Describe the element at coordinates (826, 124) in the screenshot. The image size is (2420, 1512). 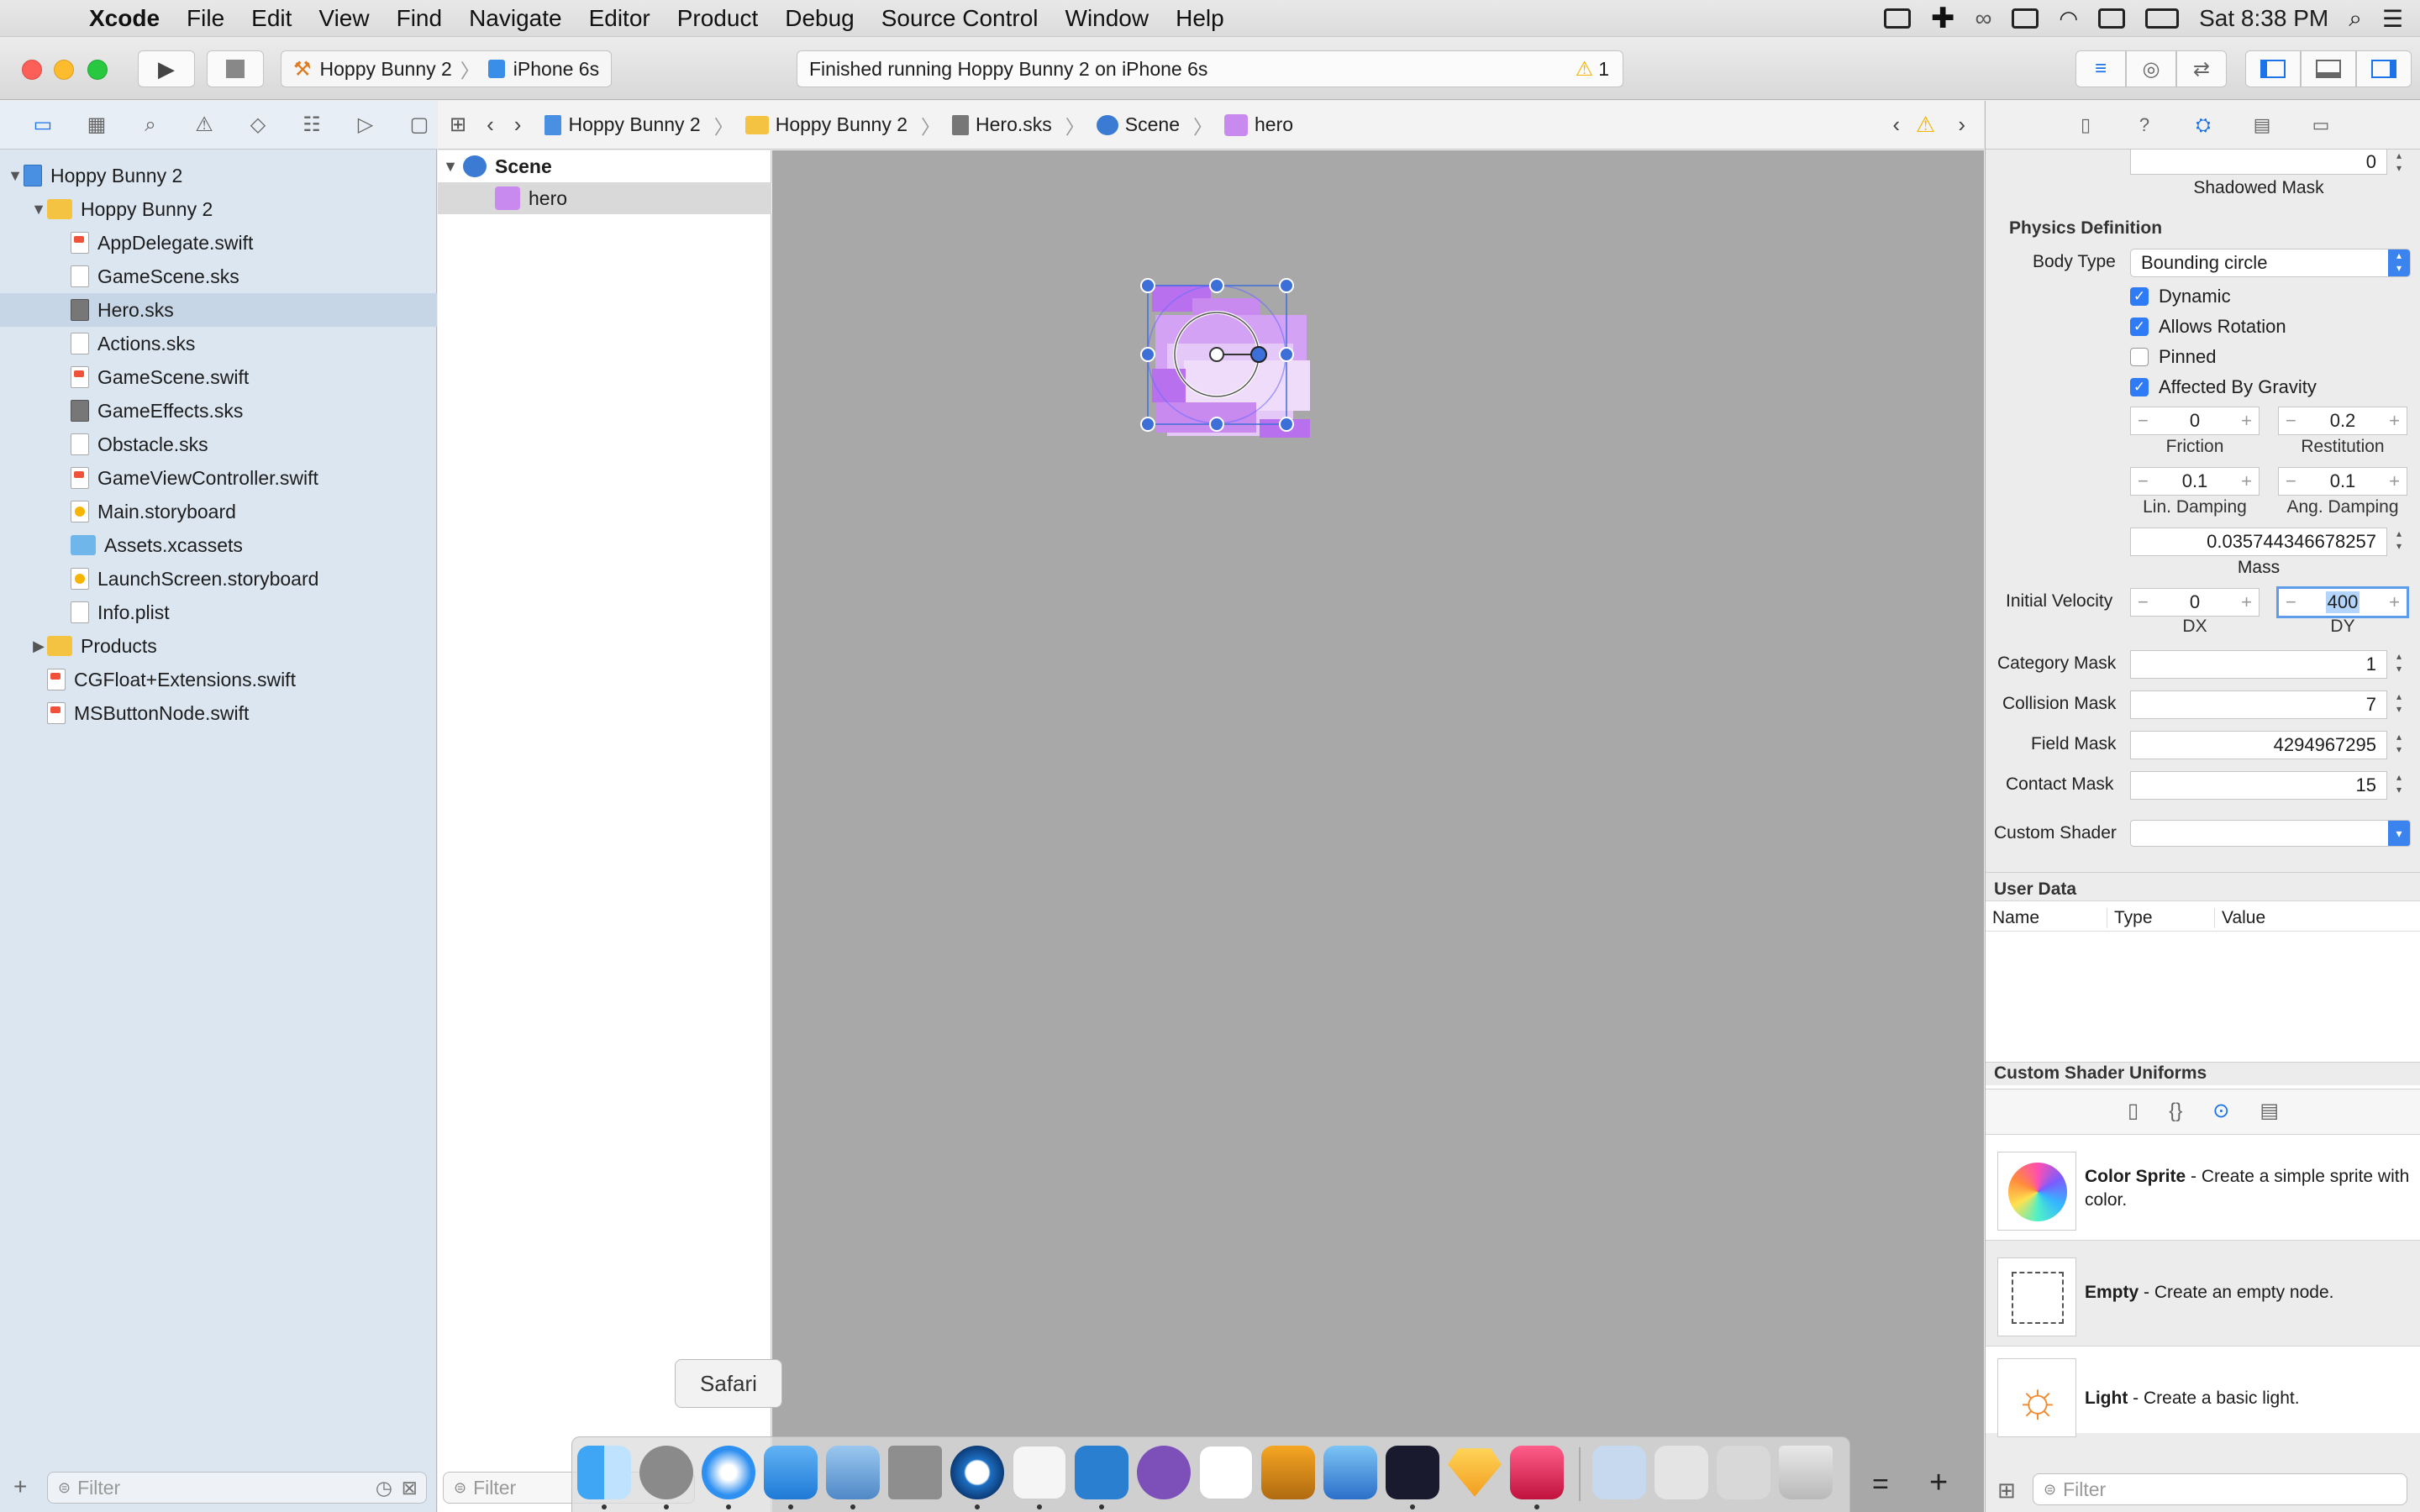
I see `breadcrumb-group: Hoppy Bunny 2` at that location.